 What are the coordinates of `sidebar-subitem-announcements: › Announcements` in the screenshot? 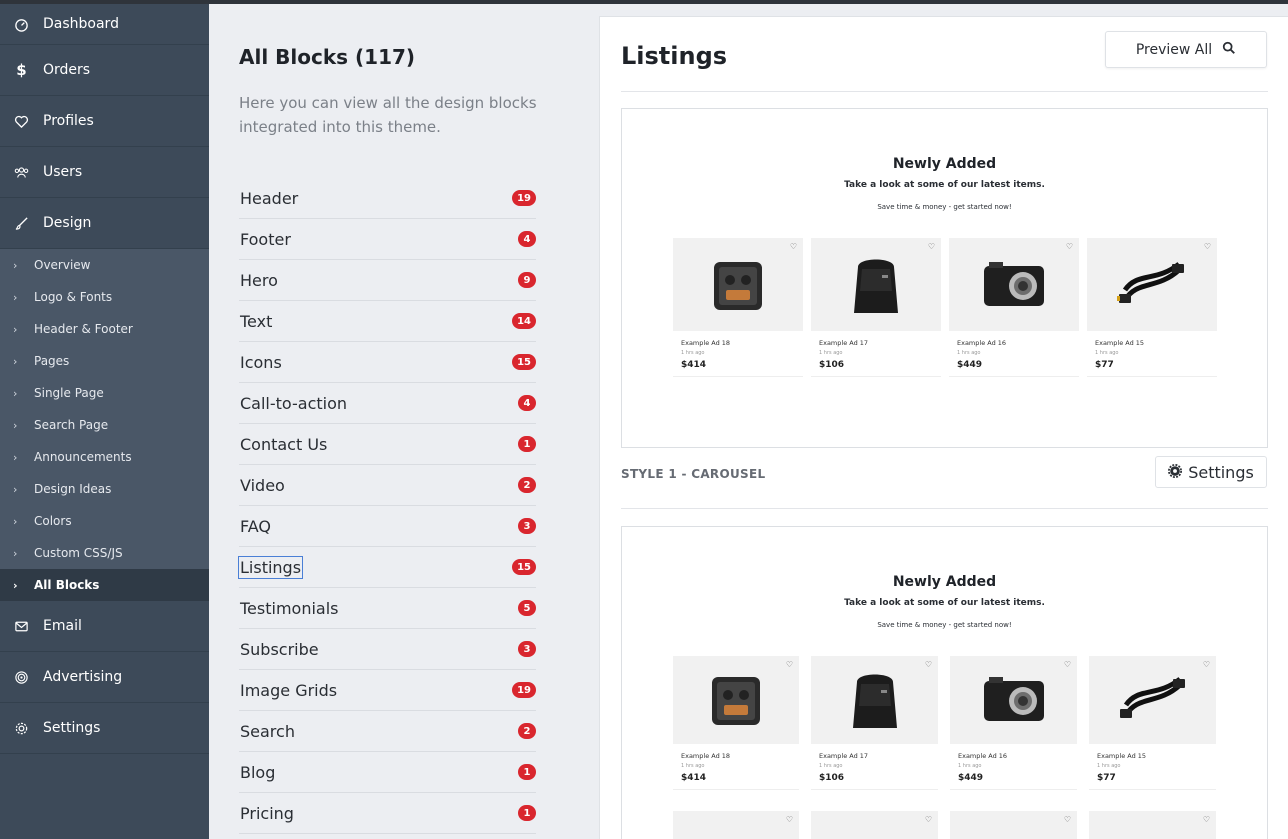 It's located at (104, 457).